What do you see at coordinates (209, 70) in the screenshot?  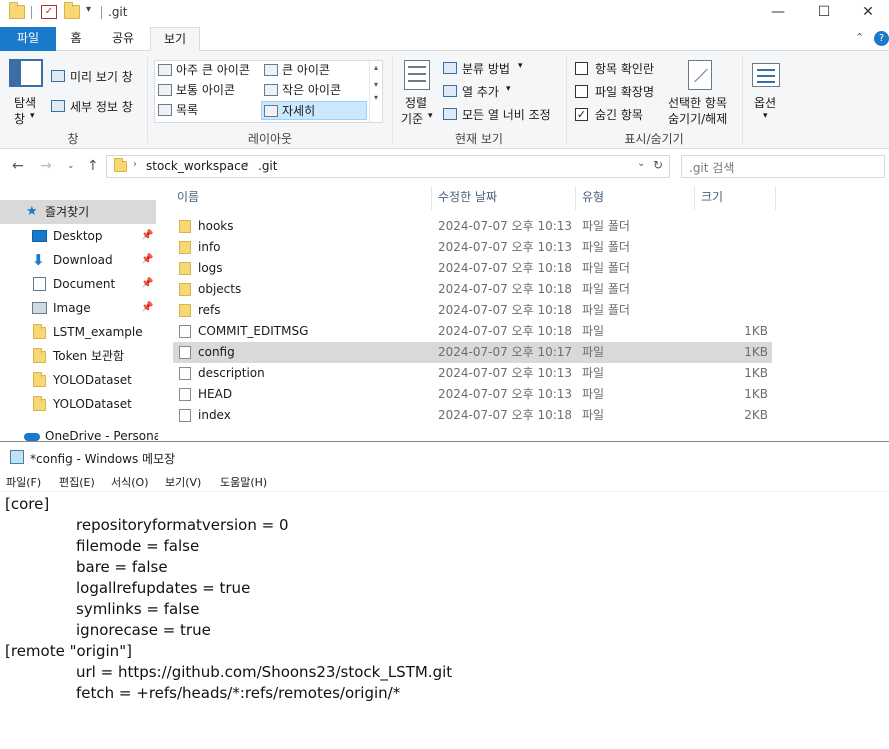 I see `layout-extra-large-icons: 아주 큰 아이콘` at bounding box center [209, 70].